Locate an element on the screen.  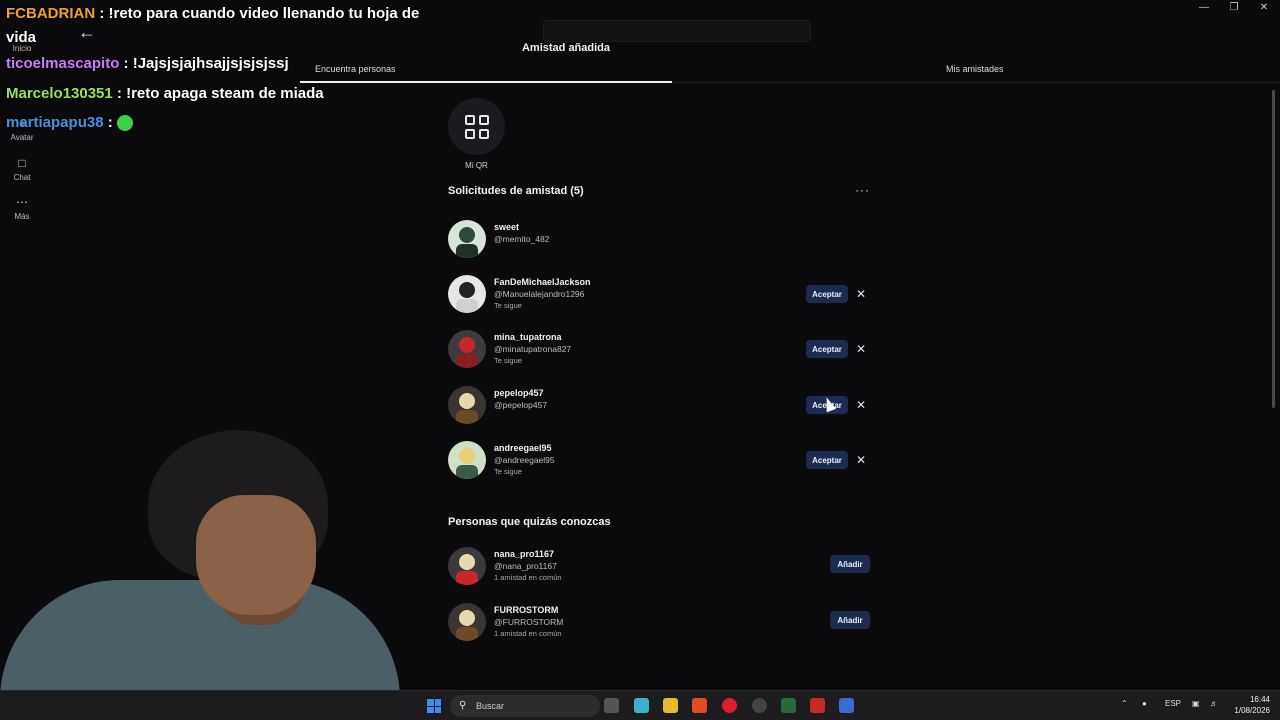
taskbar-search-placeholder: Buscar is located at coordinates (490, 706).